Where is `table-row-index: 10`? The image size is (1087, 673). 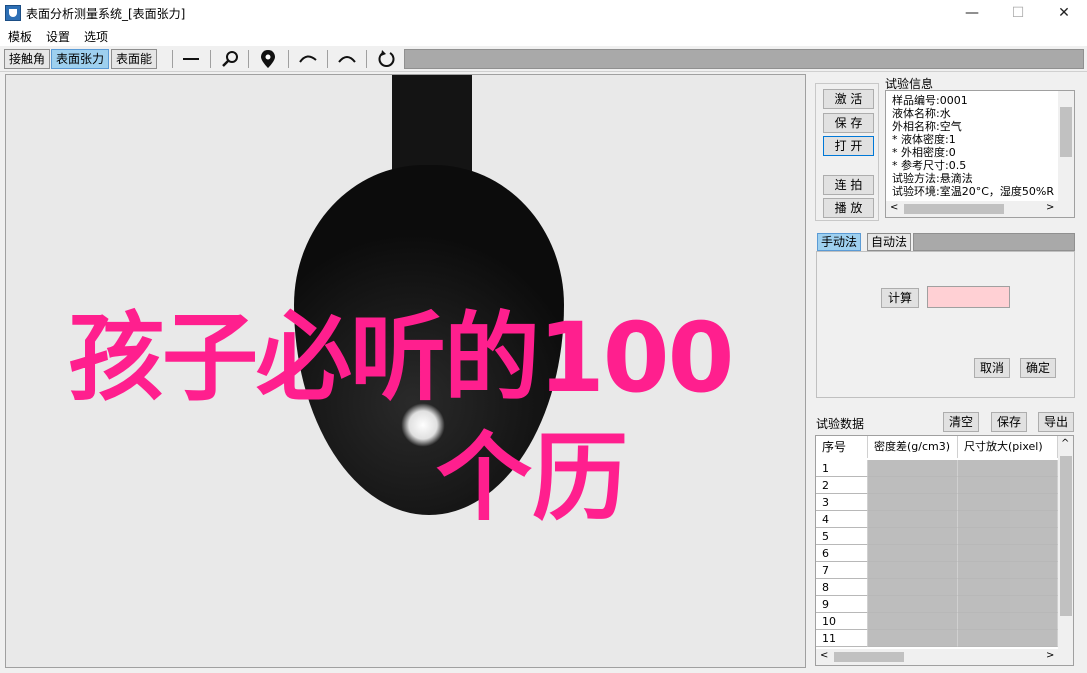
table-row-index: 10 is located at coordinates (842, 621).